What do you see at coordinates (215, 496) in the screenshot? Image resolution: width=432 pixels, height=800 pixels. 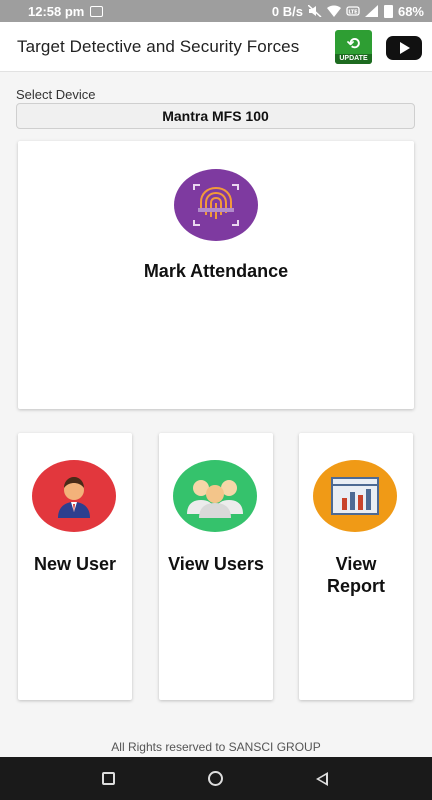 I see `users-group-icon` at bounding box center [215, 496].